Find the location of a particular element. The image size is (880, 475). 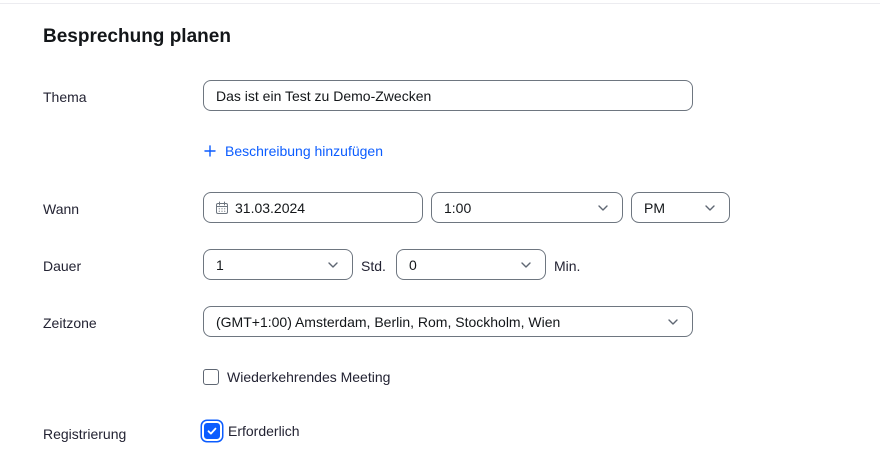

recurring-meeting-checkbox is located at coordinates (211, 377).